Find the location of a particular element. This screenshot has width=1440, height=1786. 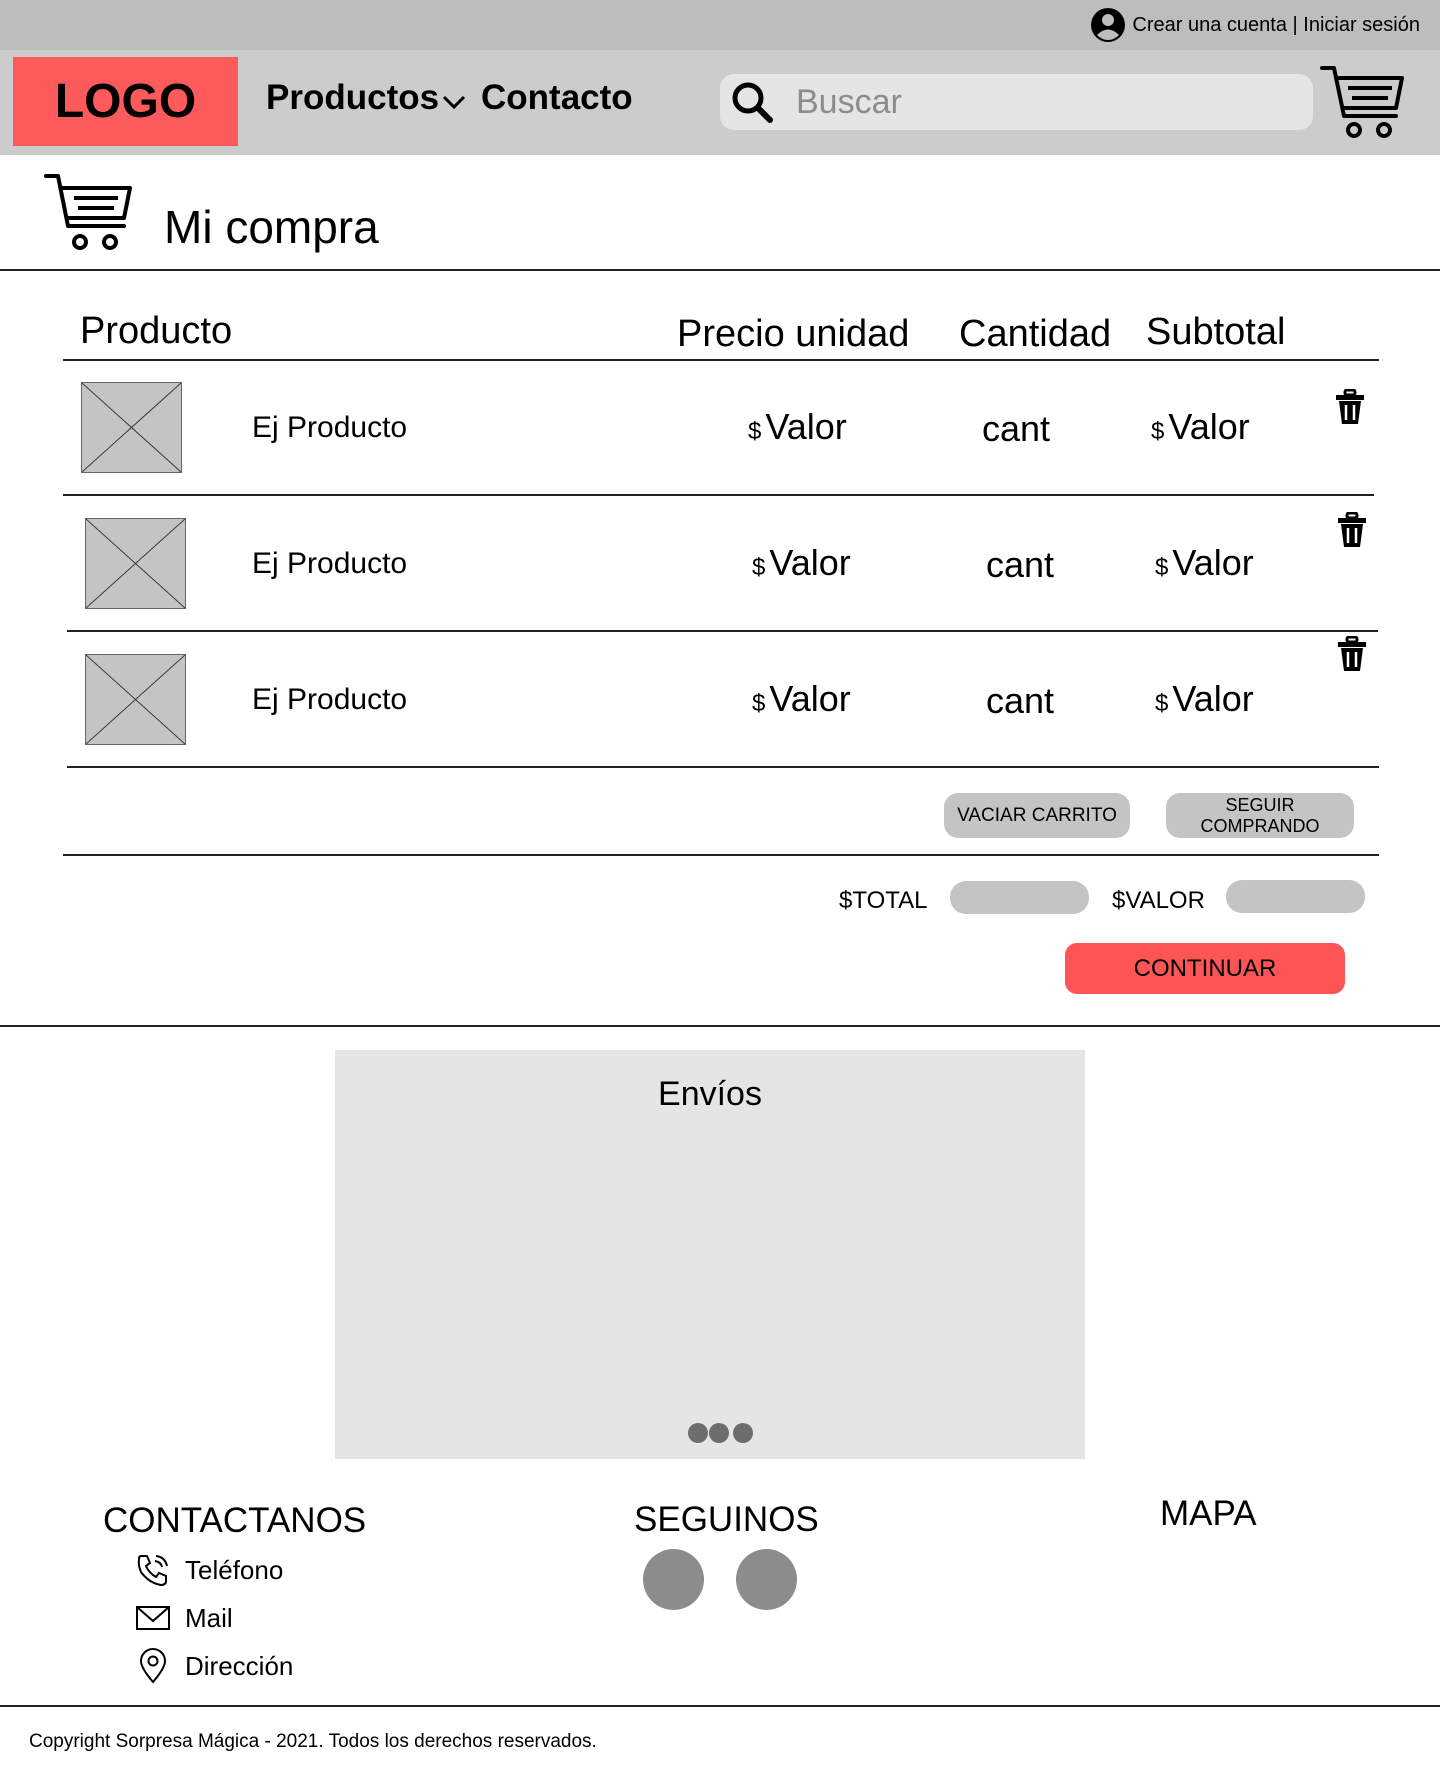

phone-icon is located at coordinates (152, 1571).